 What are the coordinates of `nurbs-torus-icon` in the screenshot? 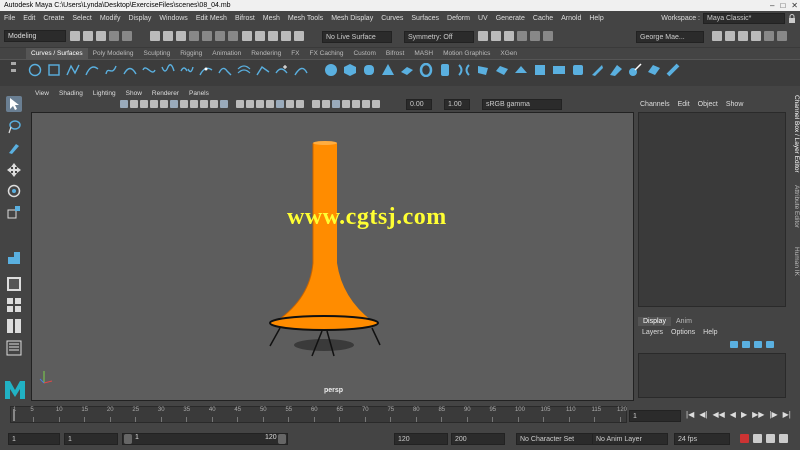 It's located at (426, 70).